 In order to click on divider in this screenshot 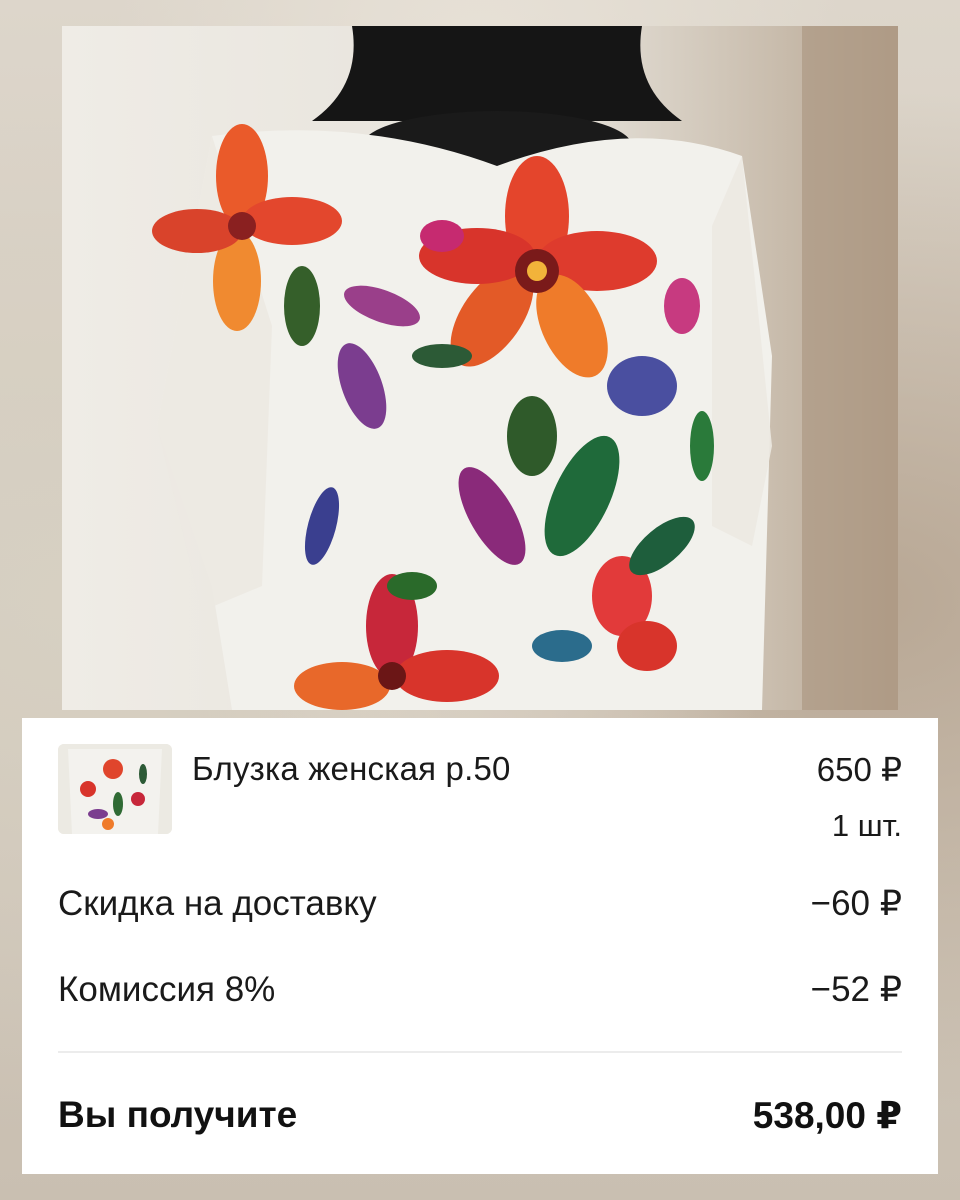, I will do `click(480, 1052)`.